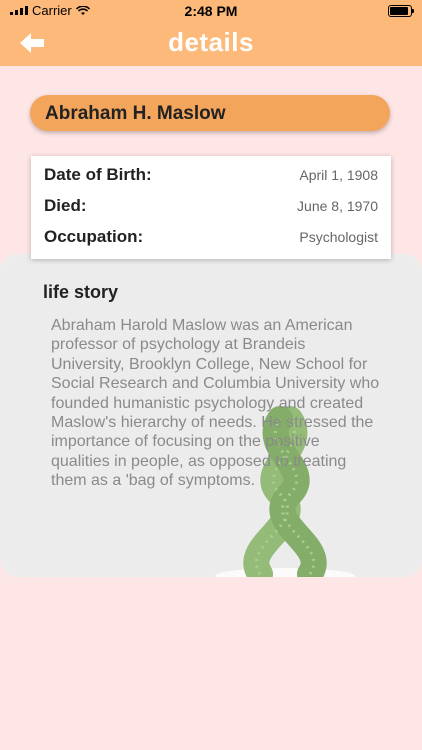 The image size is (422, 750). I want to click on status-time: 2:48 PM, so click(211, 11).